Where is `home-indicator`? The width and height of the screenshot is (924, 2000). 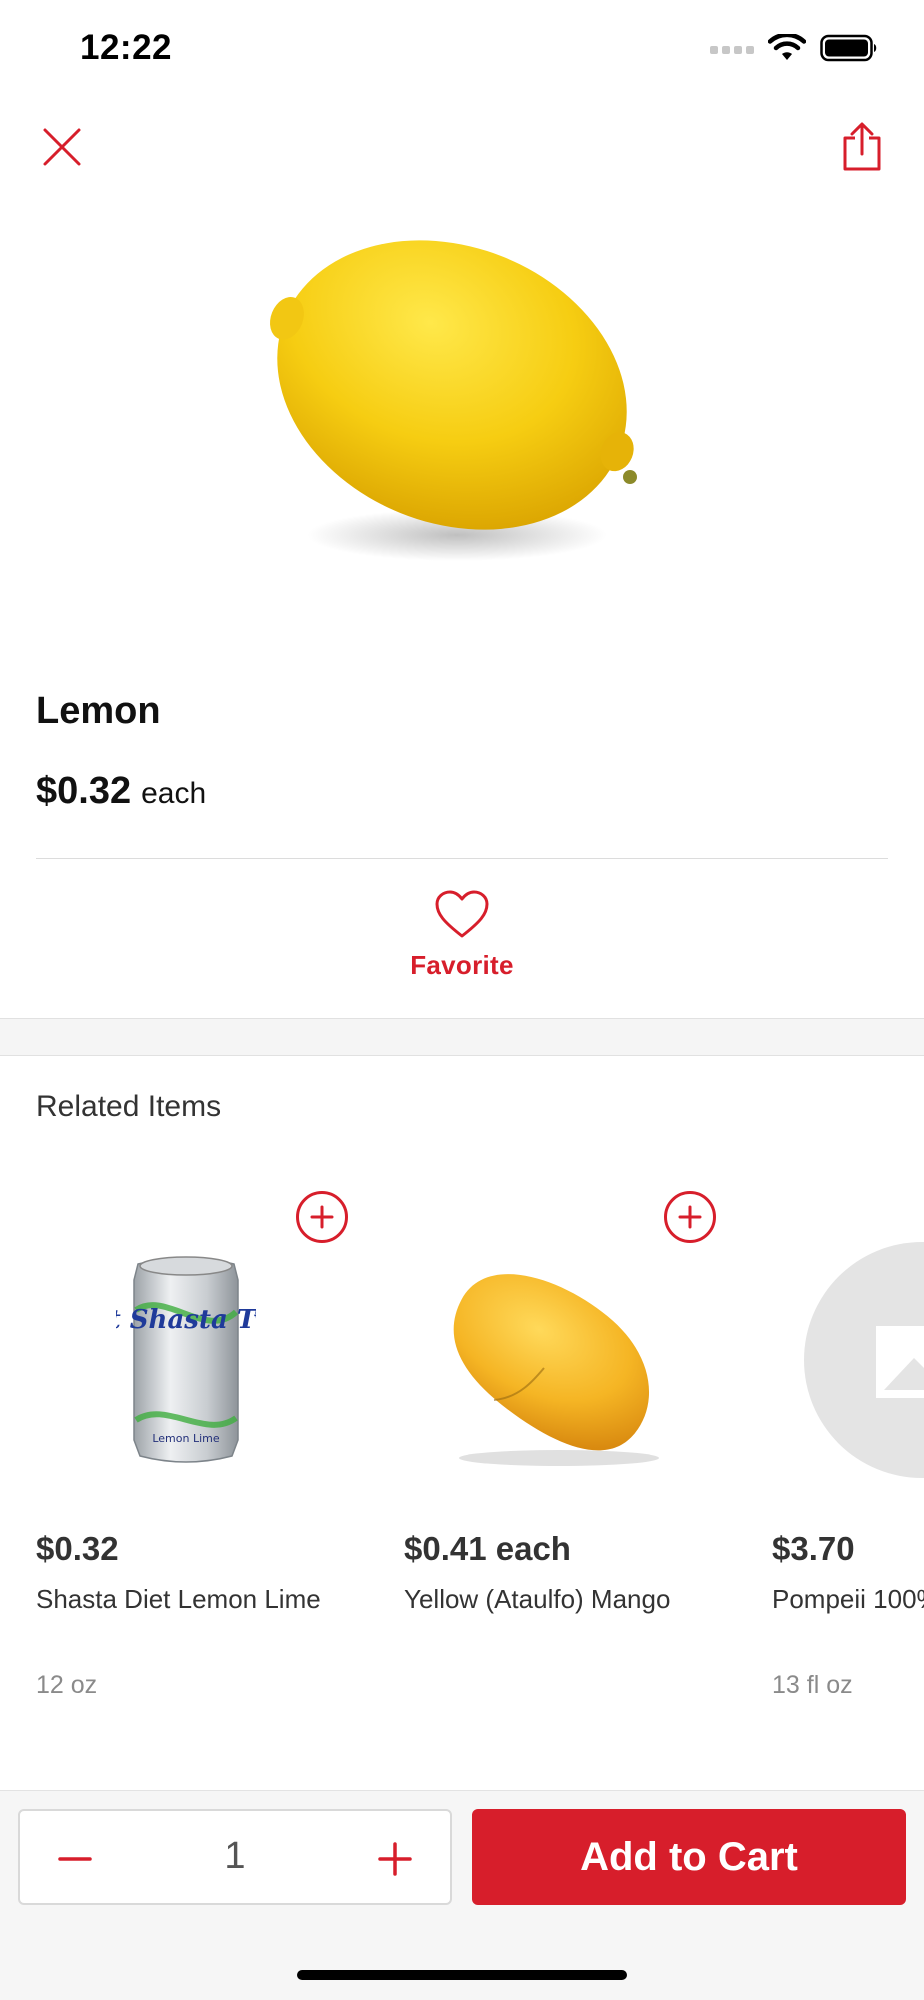 home-indicator is located at coordinates (462, 1975).